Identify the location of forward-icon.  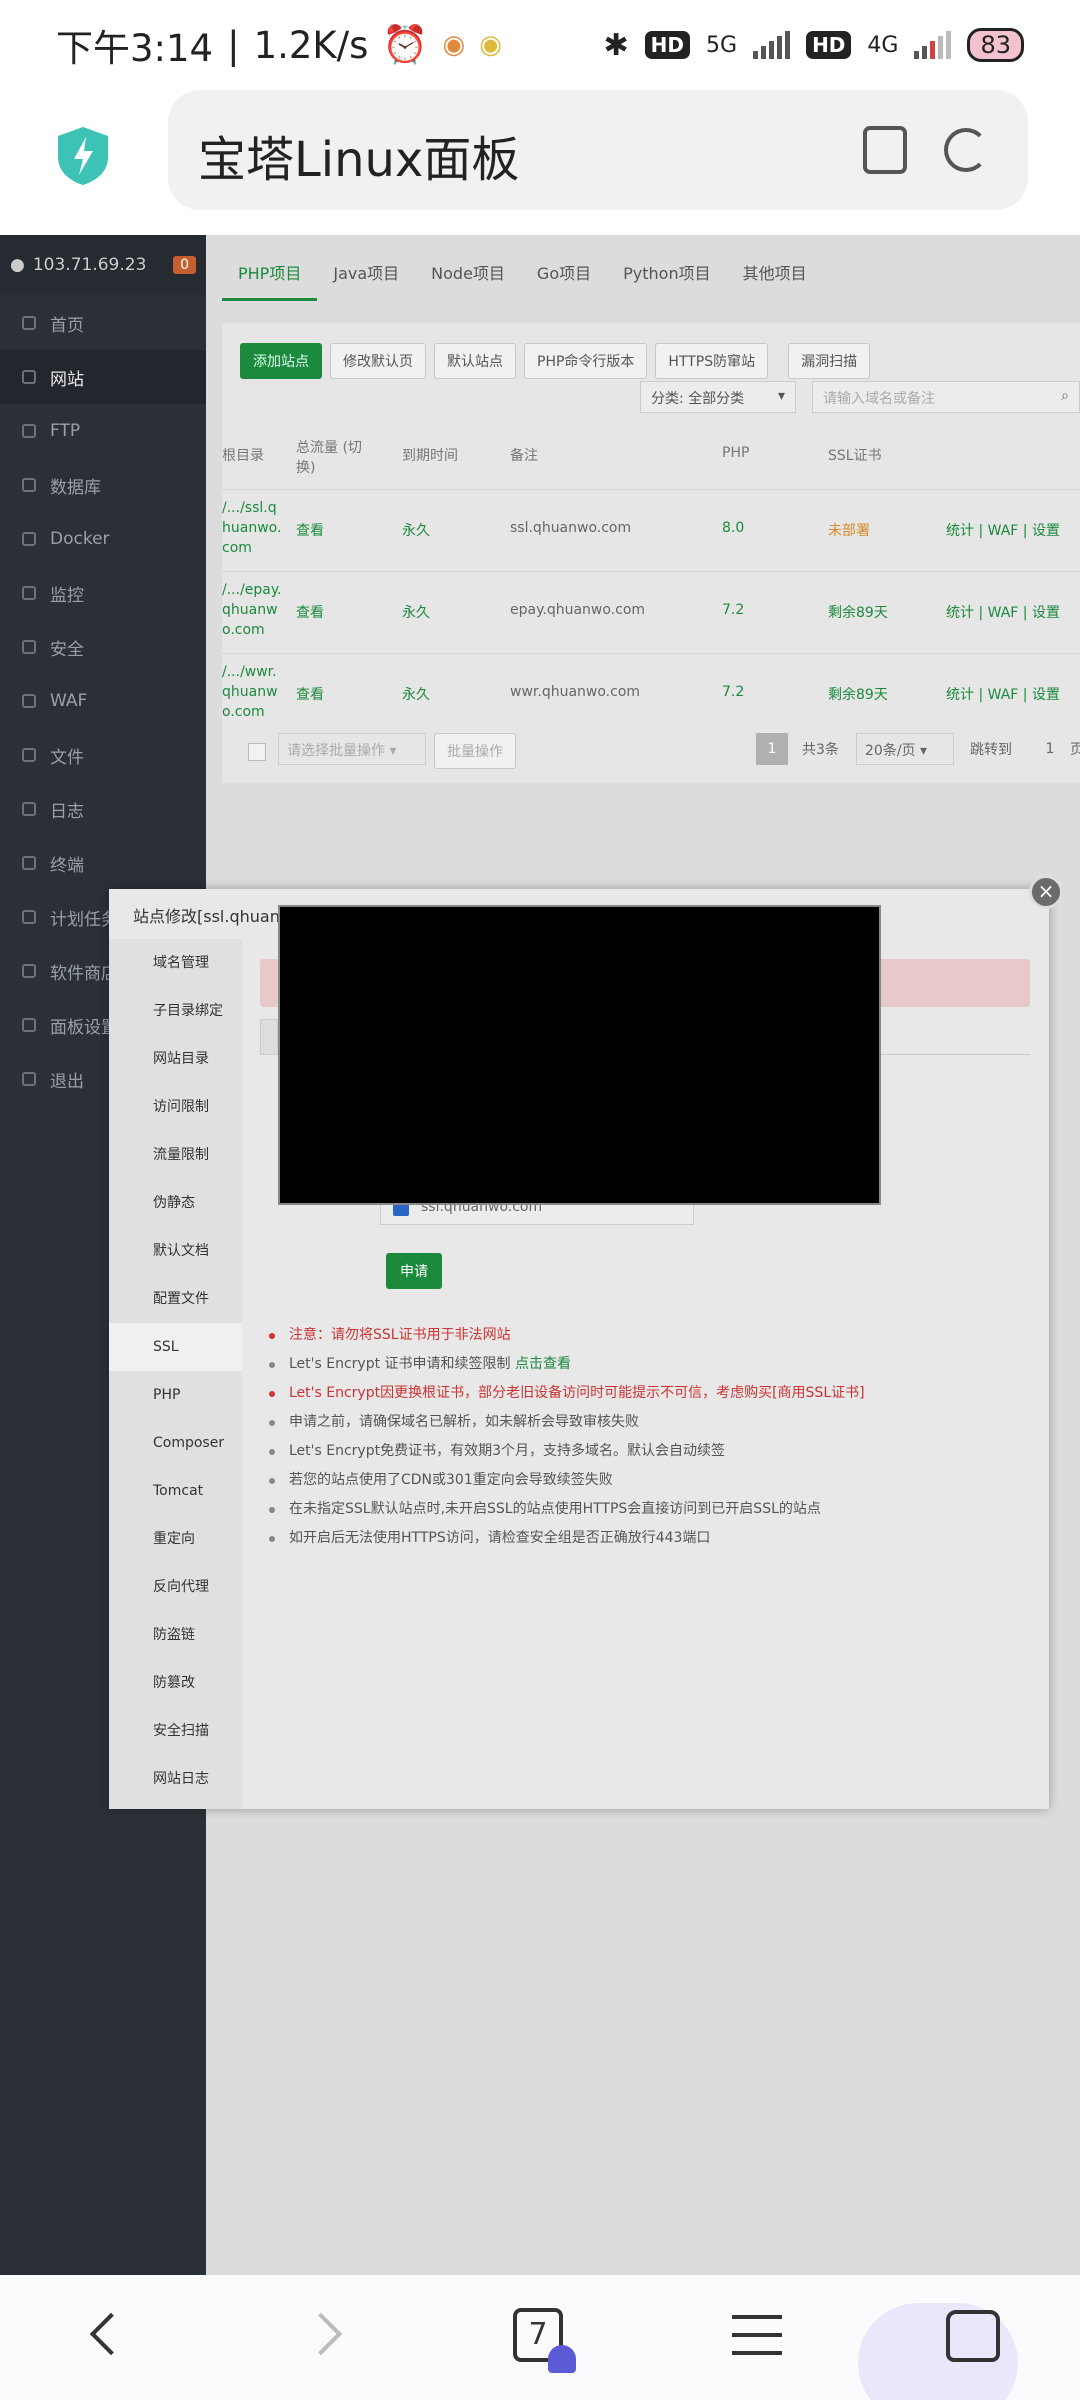
(321, 2334).